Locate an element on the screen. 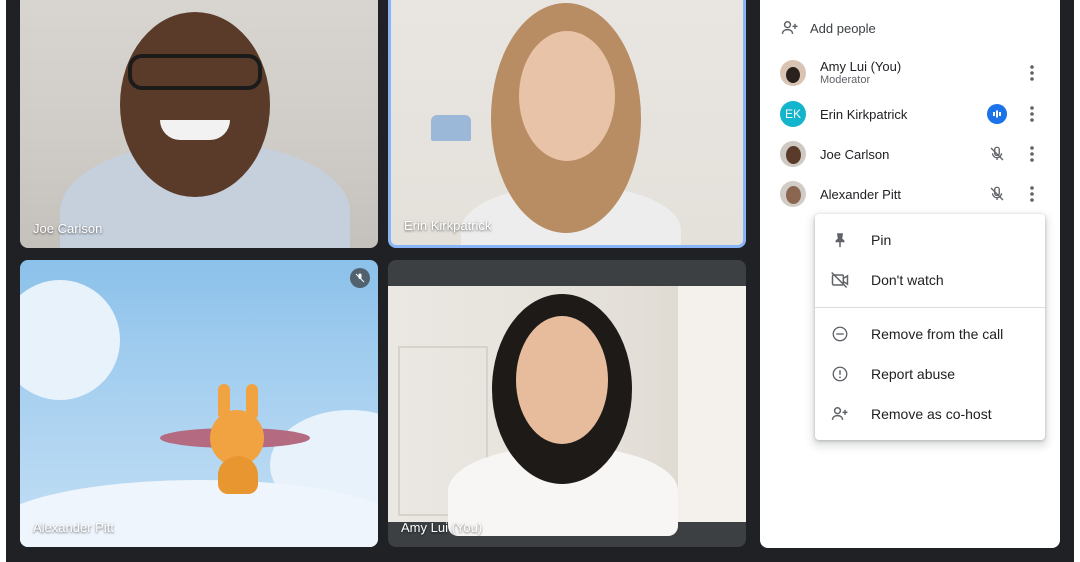 Image resolution: width=1080 pixels, height=562 pixels. video-tile-joe: Joe Carlson is located at coordinates (199, 124).